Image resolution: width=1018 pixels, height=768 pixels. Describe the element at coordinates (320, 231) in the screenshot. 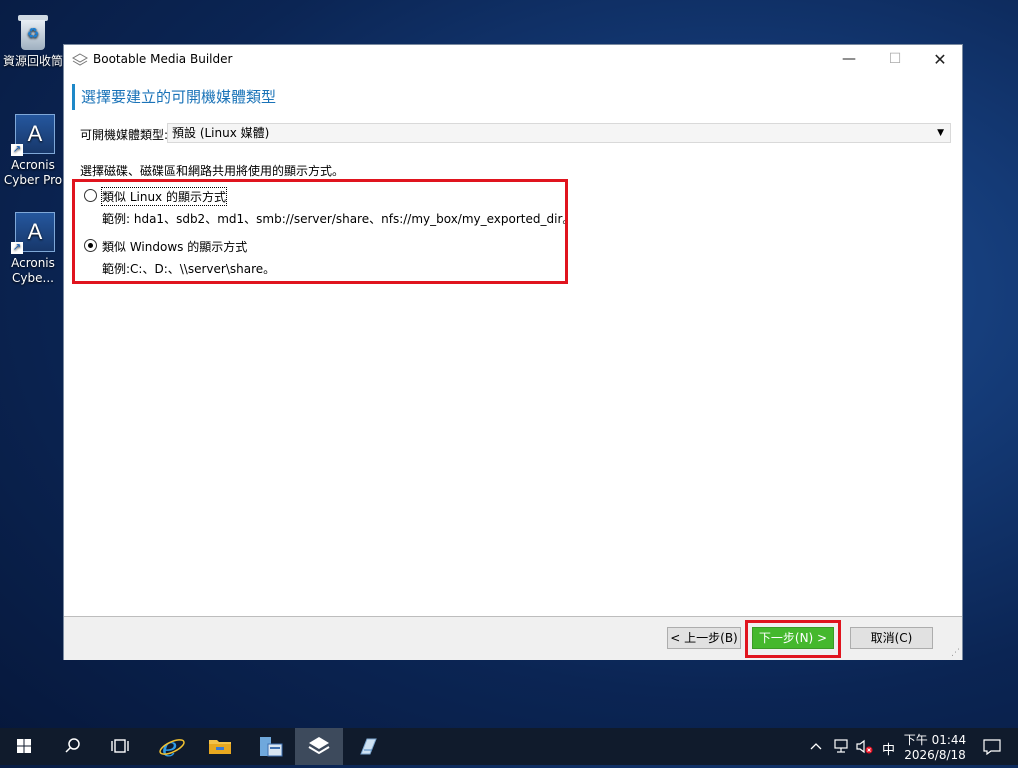

I see `highlight-box-options` at that location.